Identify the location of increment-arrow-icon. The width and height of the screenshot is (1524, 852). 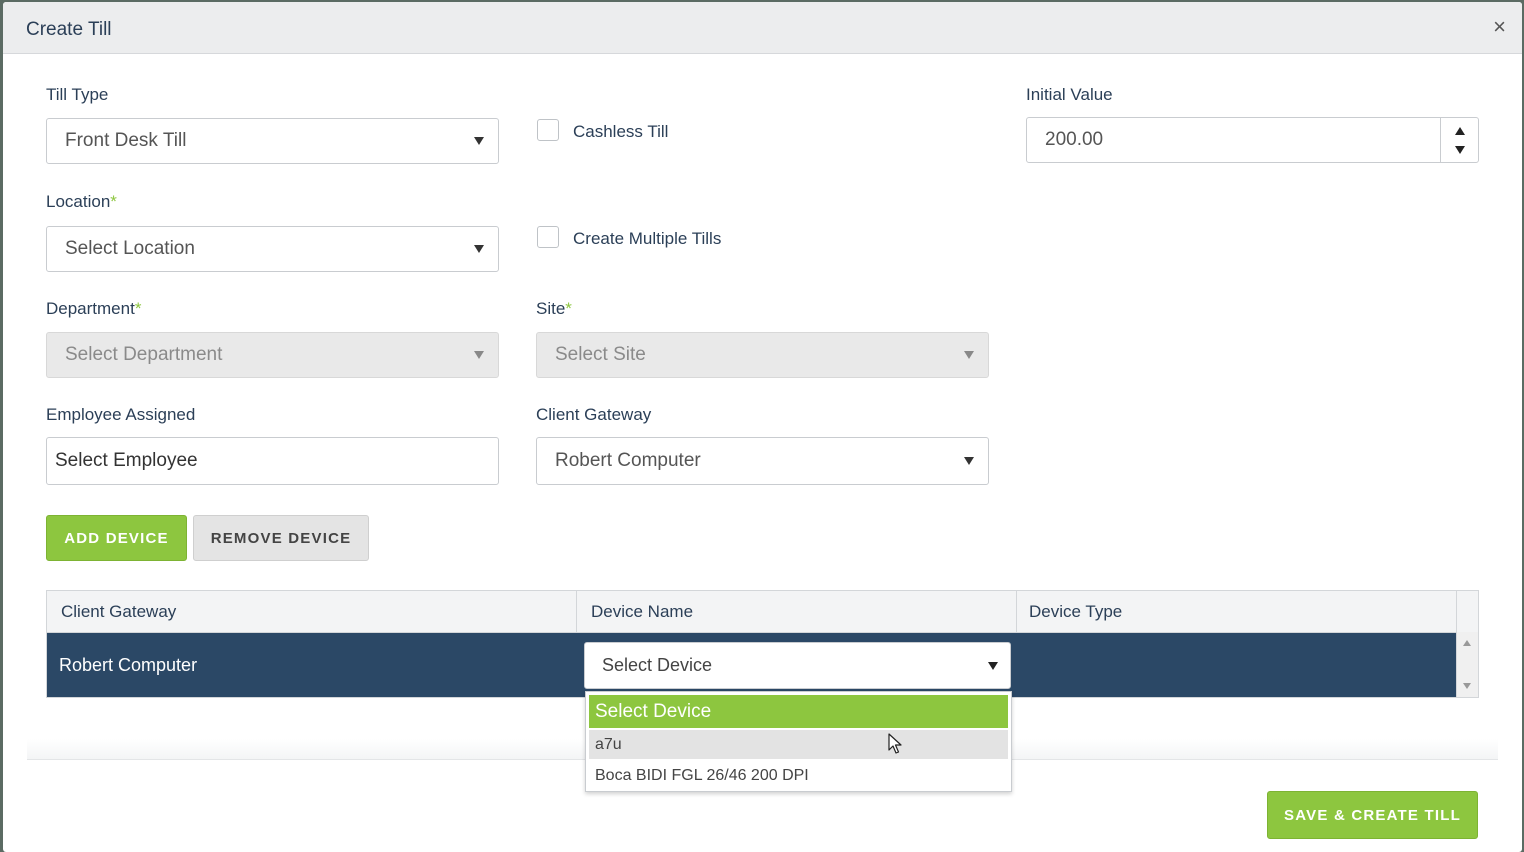
(1460, 131).